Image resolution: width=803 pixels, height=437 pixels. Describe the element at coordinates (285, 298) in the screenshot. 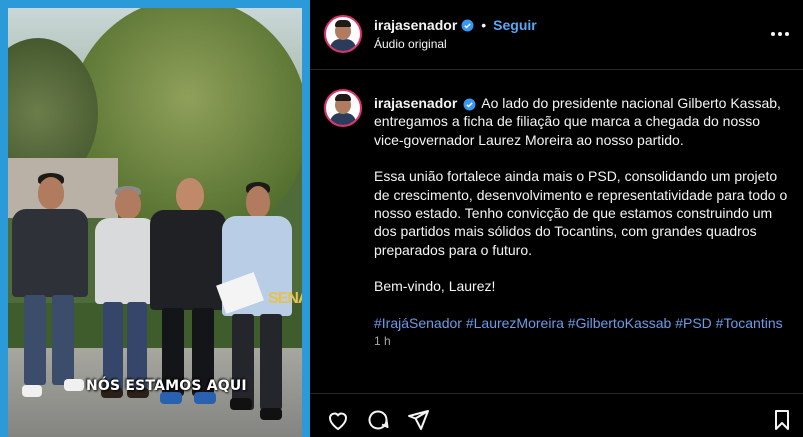

I see `side-banner-text: SENA` at that location.